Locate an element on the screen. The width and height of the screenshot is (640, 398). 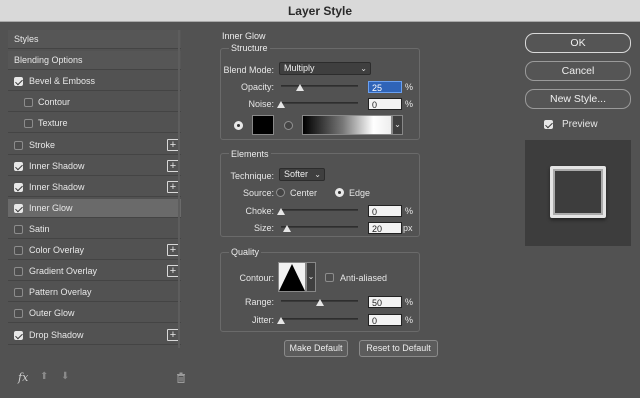
jitter-label: Jitter: is located at coordinates (262, 320).